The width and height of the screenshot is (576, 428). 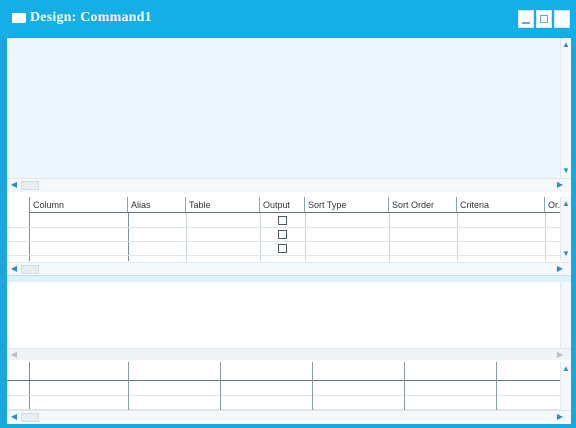 I want to click on results-horizontal-scrollbar: ◀ ▶, so click(x=289, y=416).